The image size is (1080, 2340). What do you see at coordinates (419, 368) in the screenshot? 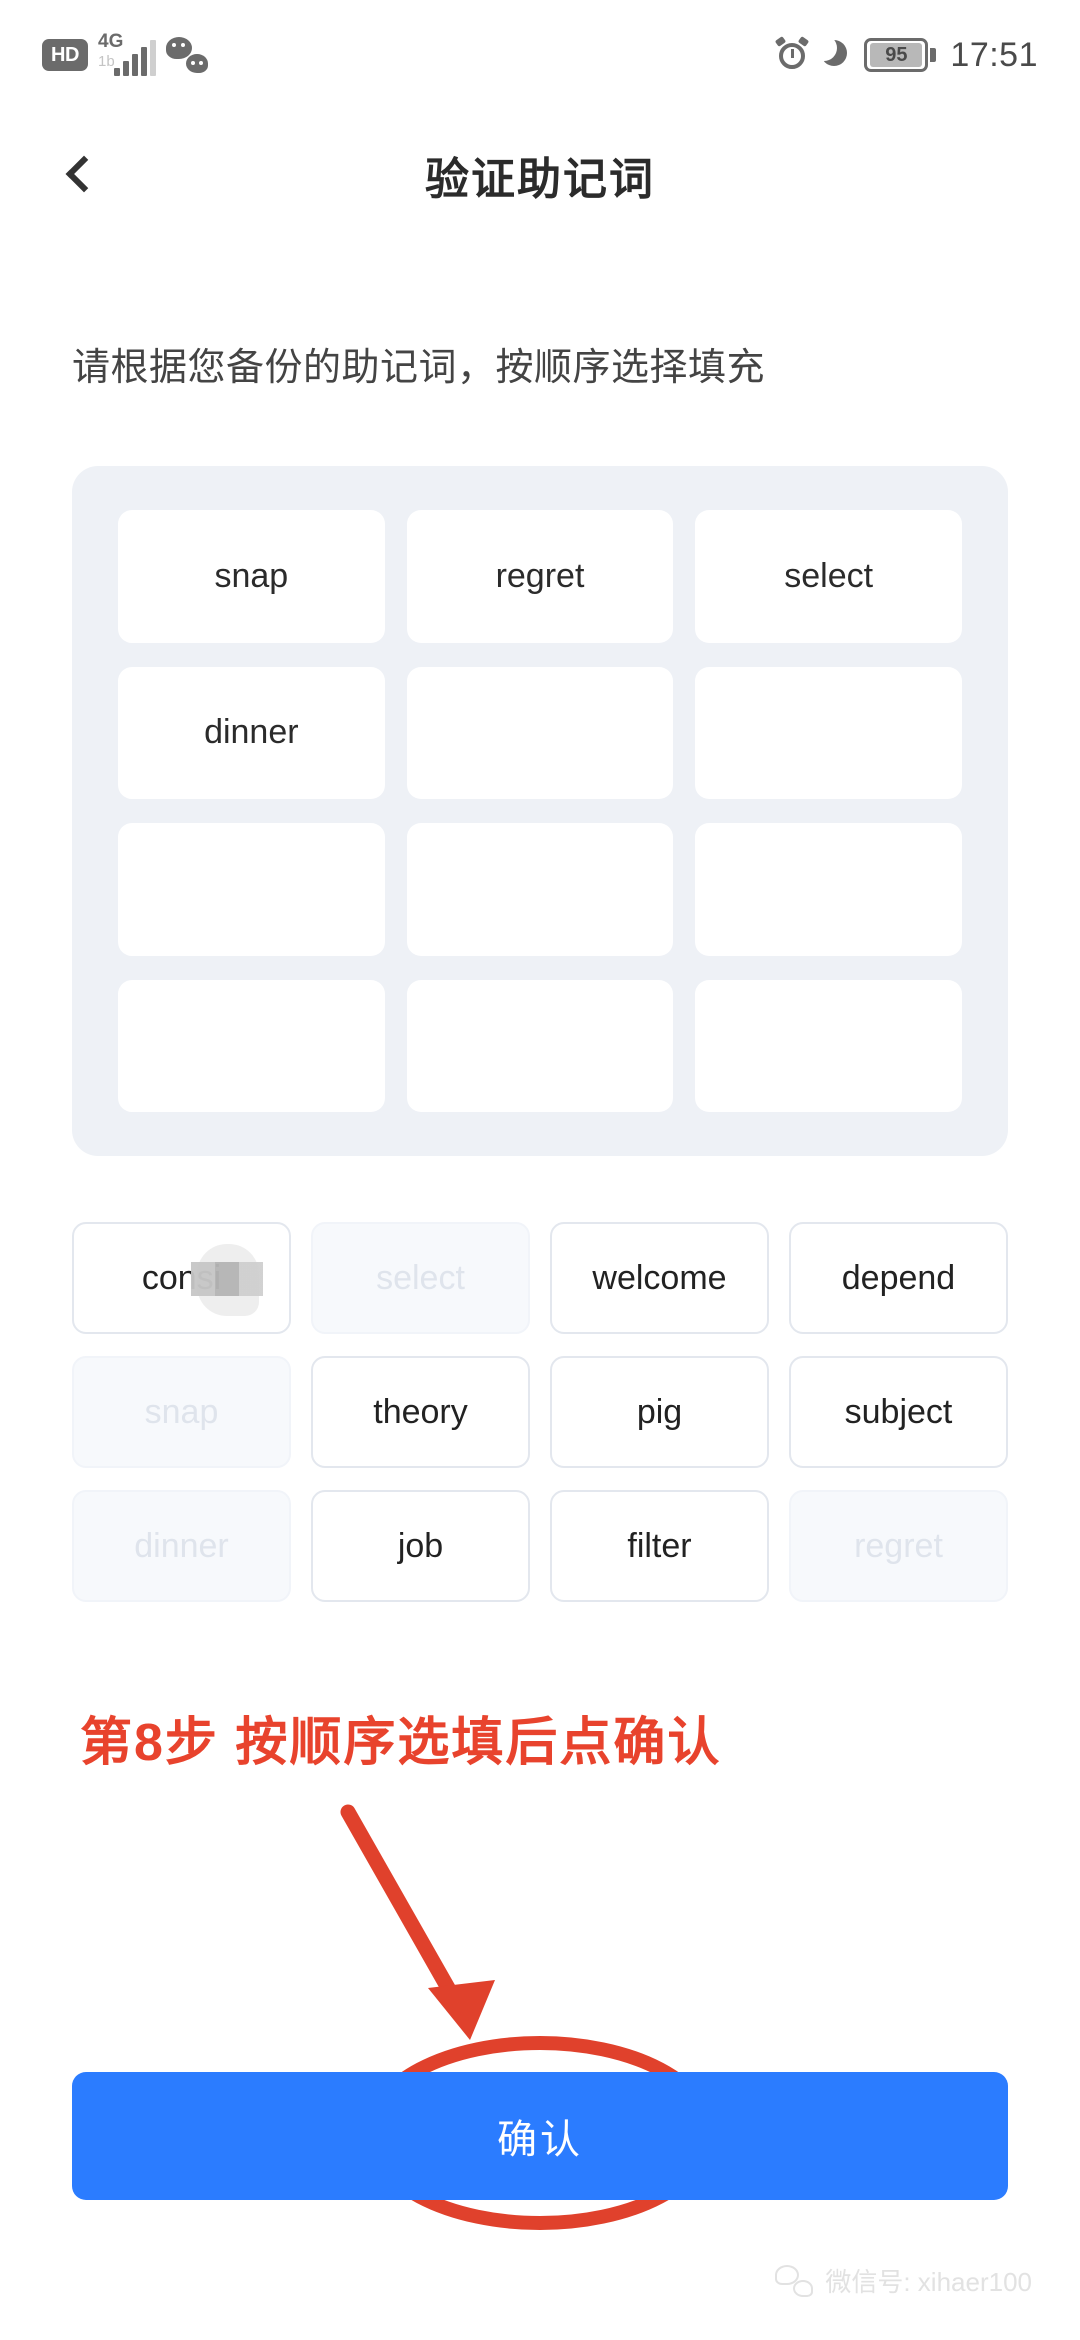
I see `instruction-text: 请根据您备份的助记词，按顺序选择填充` at bounding box center [419, 368].